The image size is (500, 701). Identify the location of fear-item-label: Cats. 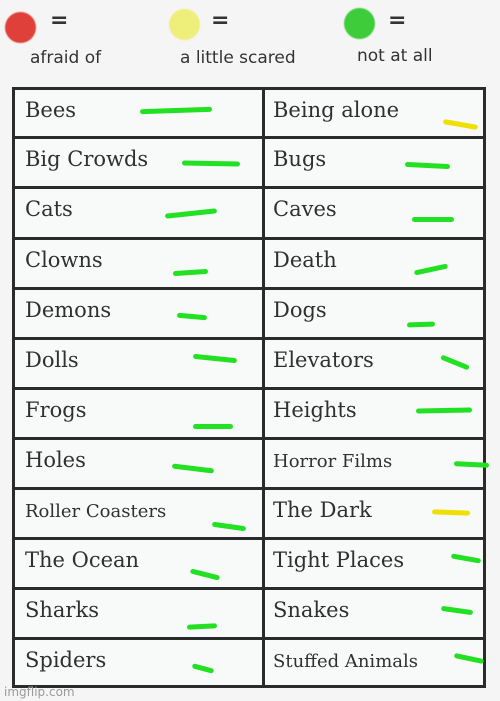
(49, 209).